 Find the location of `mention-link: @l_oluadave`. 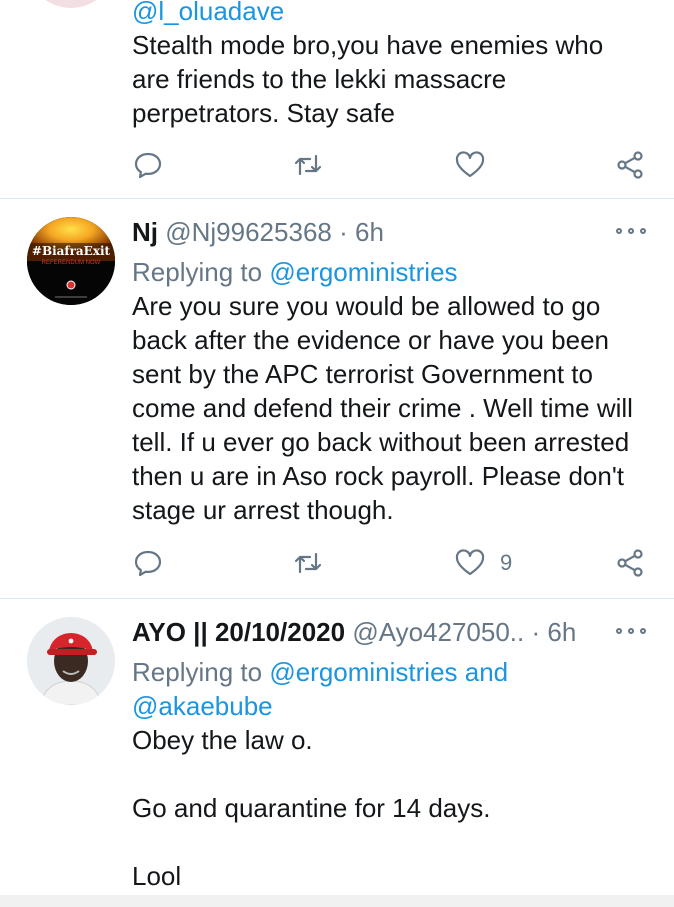

mention-link: @l_oluadave is located at coordinates (208, 13).